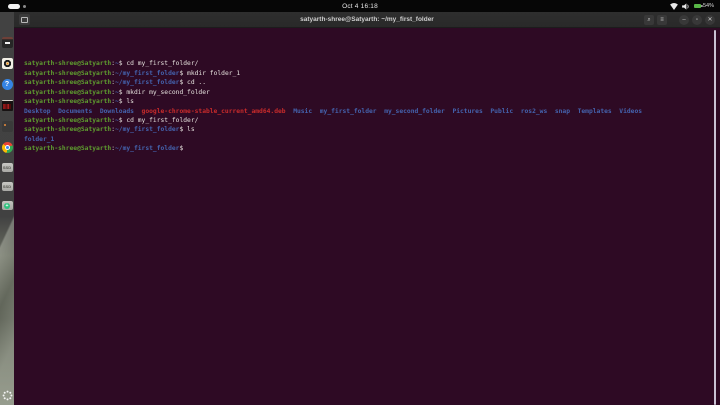 This screenshot has height=405, width=720. What do you see at coordinates (662, 19) in the screenshot?
I see `menu-button: ≡` at bounding box center [662, 19].